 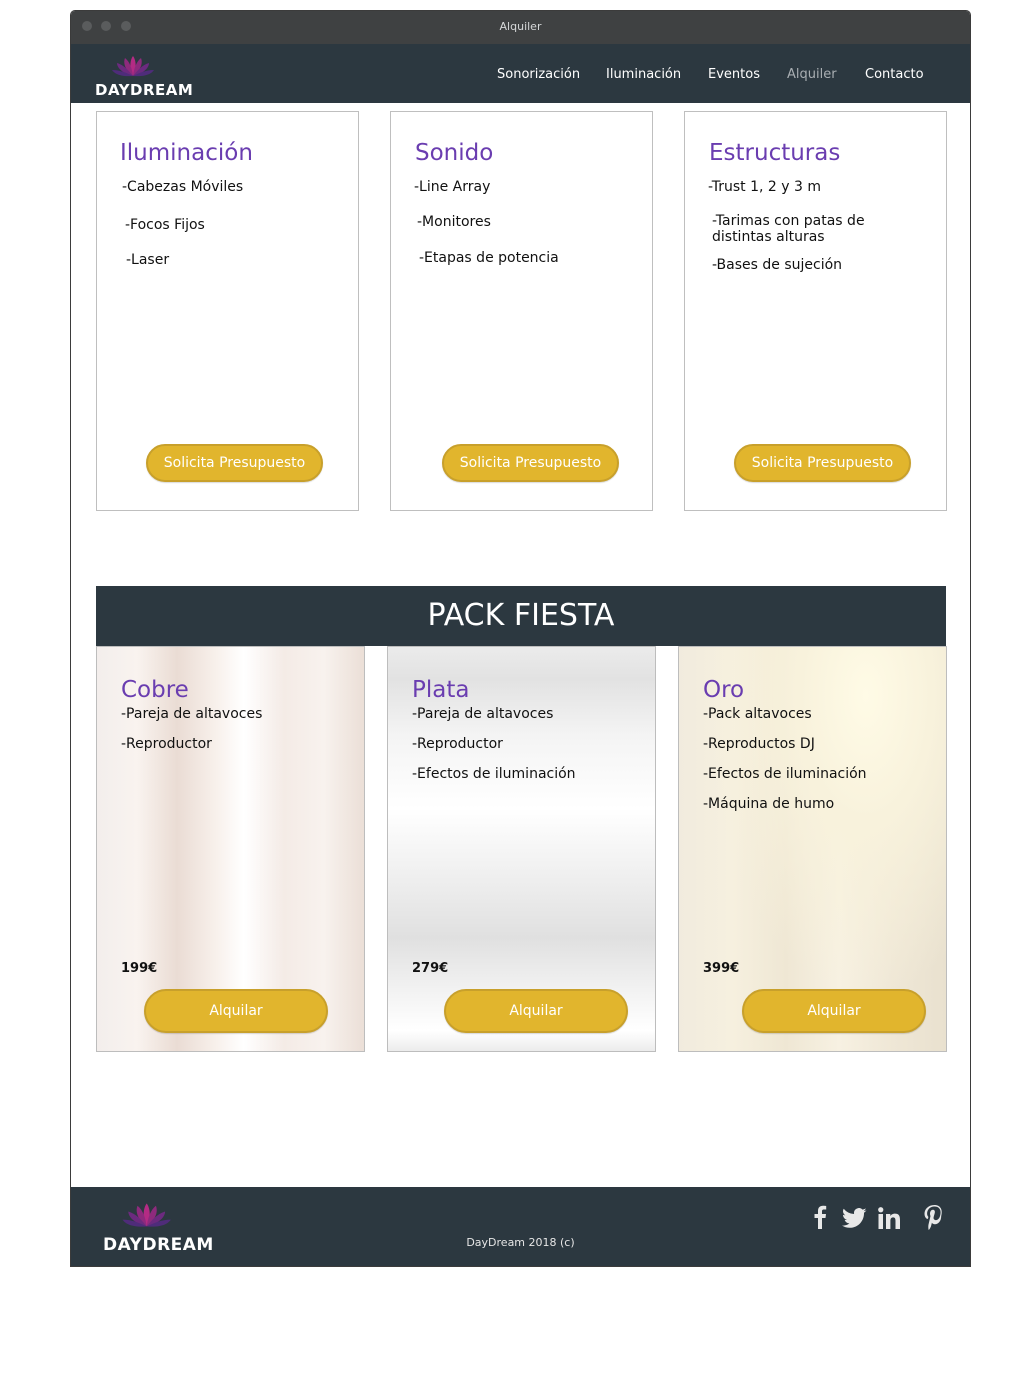 What do you see at coordinates (441, 690) in the screenshot?
I see `pack-title: Plata` at bounding box center [441, 690].